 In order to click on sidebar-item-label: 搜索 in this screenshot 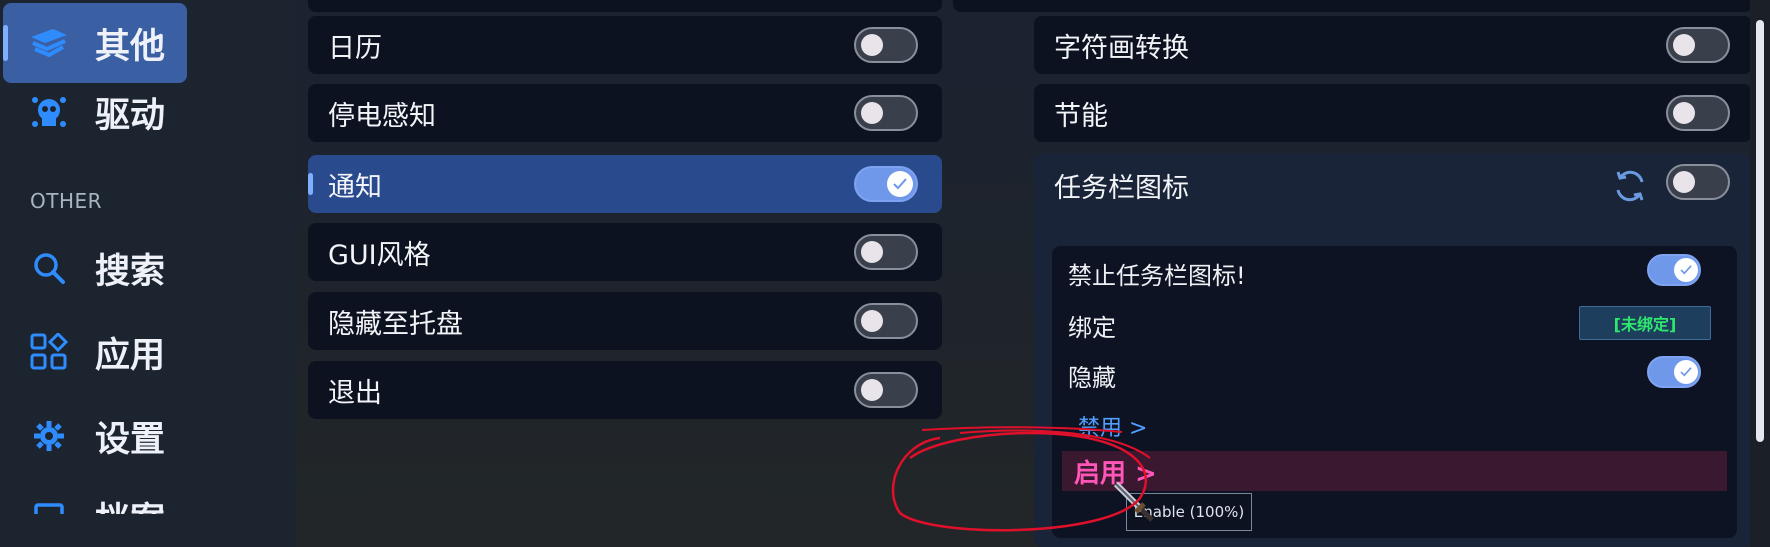, I will do `click(130, 271)`.